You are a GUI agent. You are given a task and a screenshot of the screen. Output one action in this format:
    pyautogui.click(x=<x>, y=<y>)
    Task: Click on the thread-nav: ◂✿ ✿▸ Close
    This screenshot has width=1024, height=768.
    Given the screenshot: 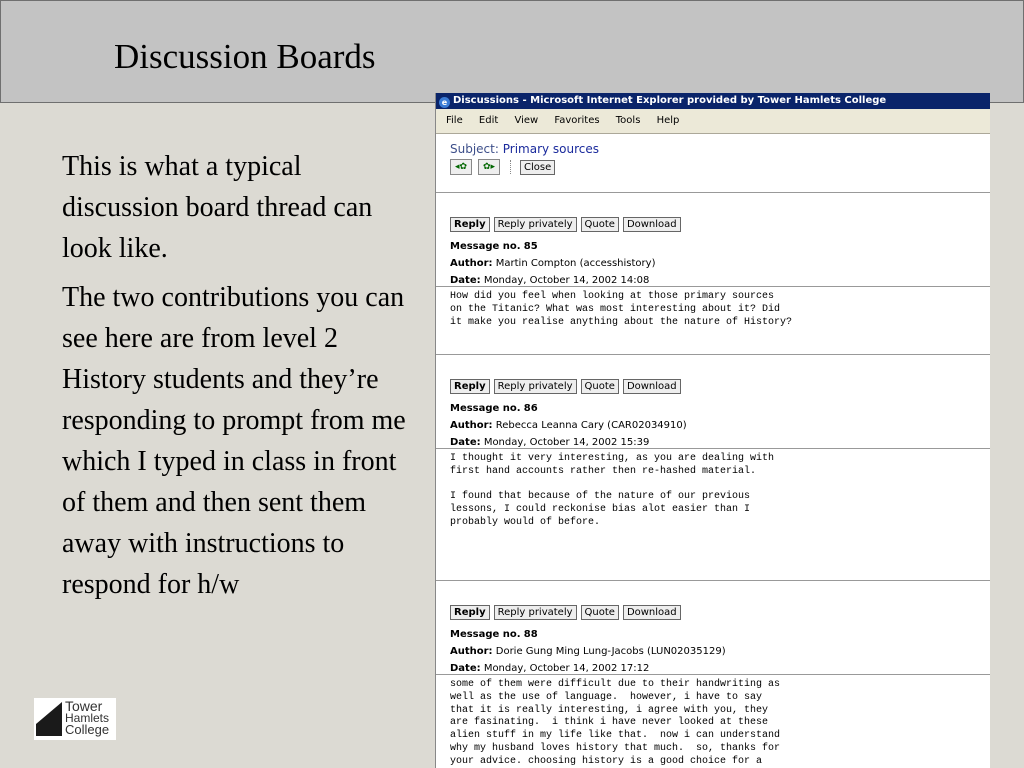 What is the action you would take?
    pyautogui.click(x=720, y=167)
    